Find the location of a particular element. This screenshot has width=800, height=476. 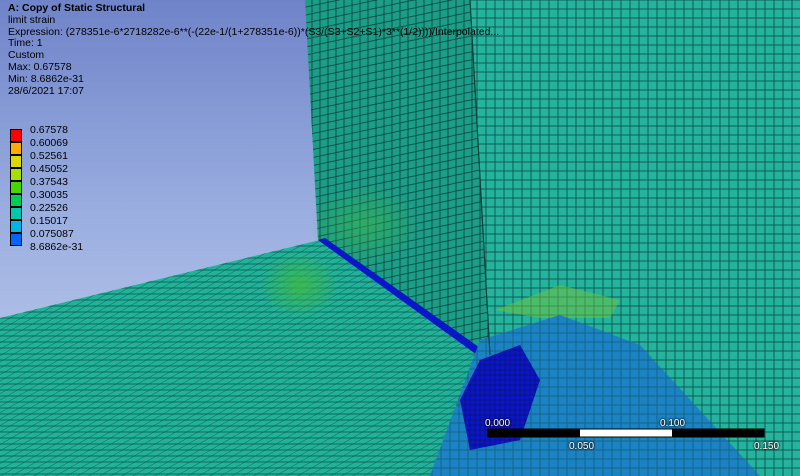

scale-label-2: 0.050 is located at coordinates (582, 446).